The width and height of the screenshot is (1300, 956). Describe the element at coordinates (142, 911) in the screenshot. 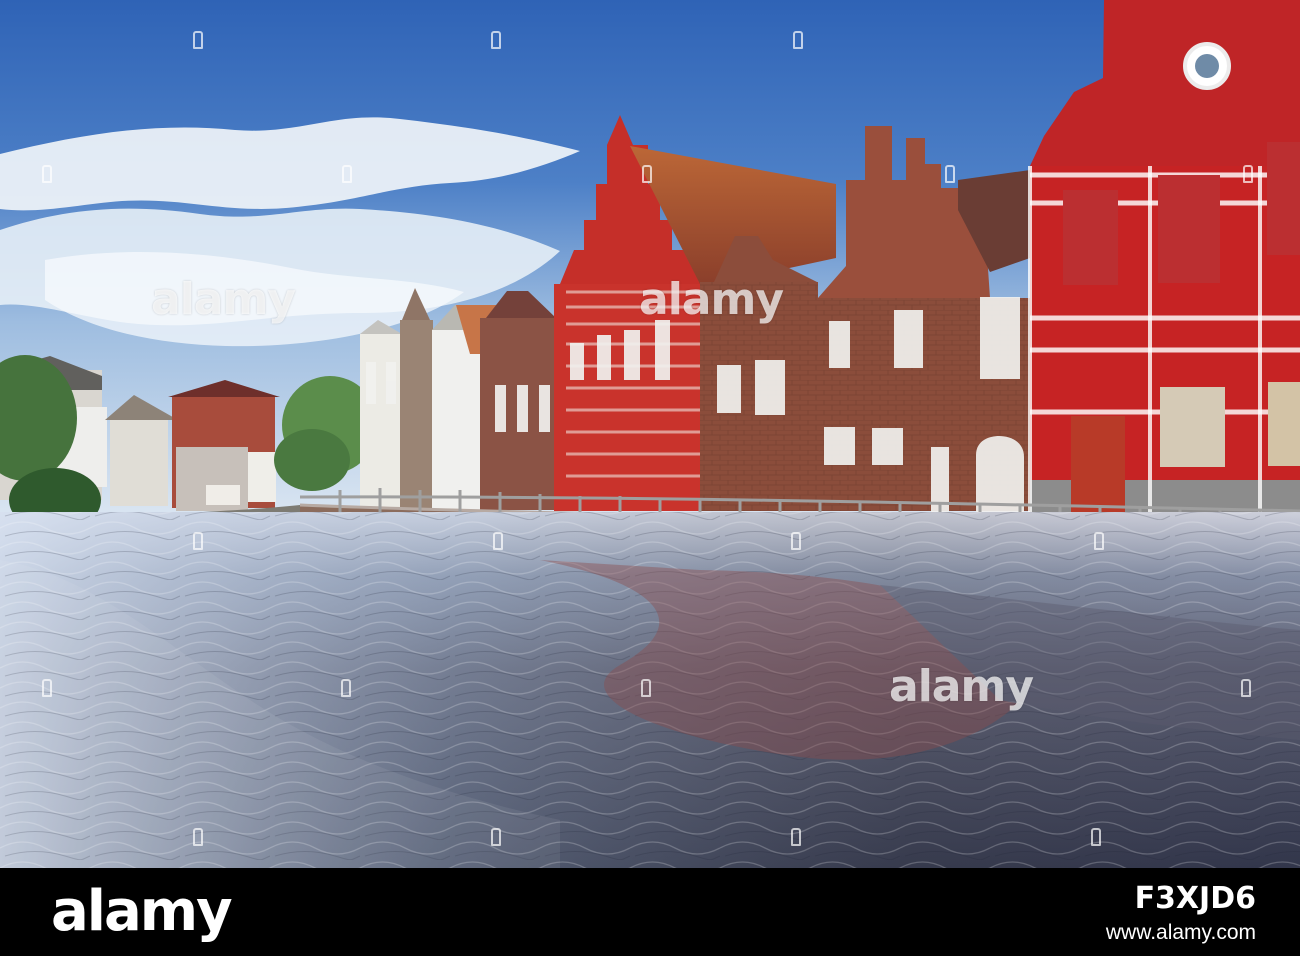

I see `alamy-logo-text: alamy` at that location.